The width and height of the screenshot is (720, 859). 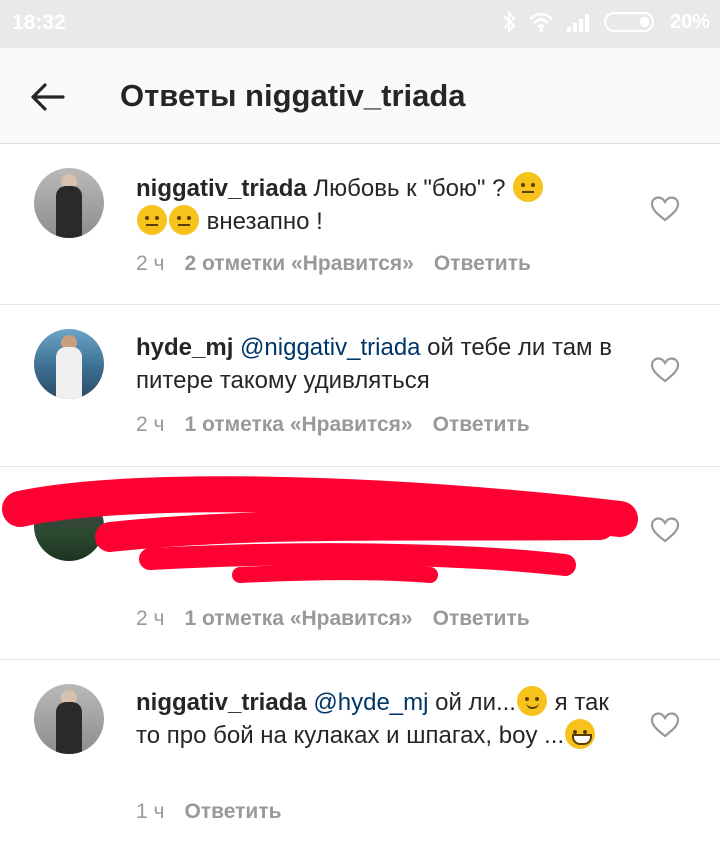 I want to click on comment-mention-link: @hyde_mj, so click(x=370, y=702).